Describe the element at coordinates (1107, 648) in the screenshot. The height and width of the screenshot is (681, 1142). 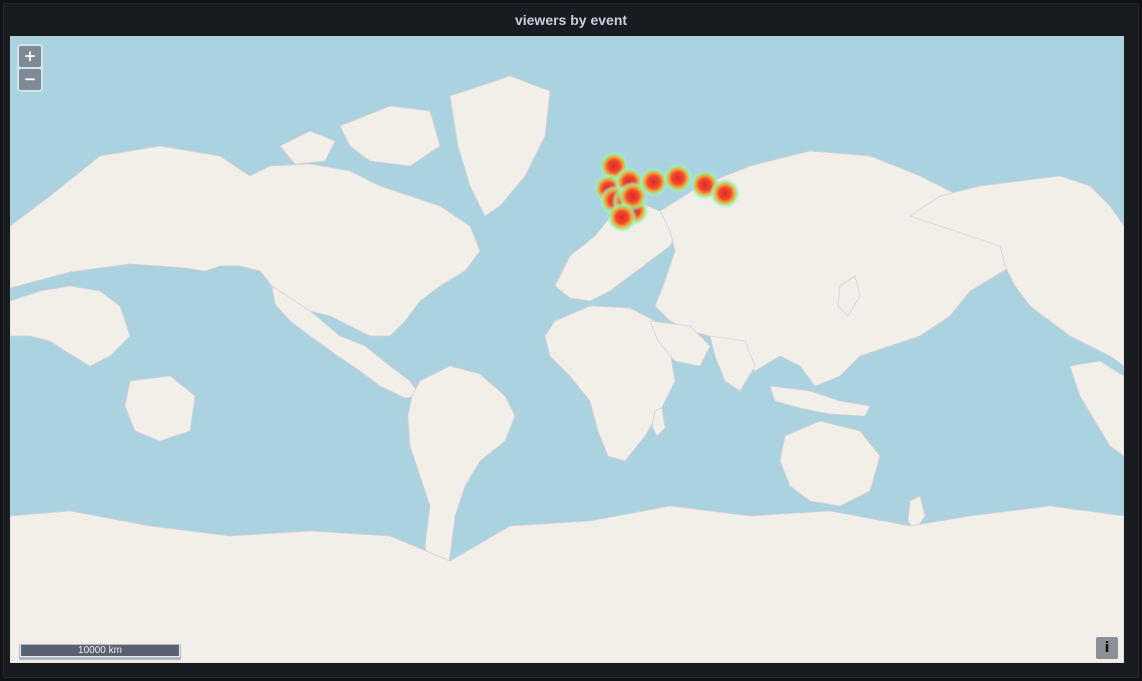
I see `attribution-info-button: i` at that location.